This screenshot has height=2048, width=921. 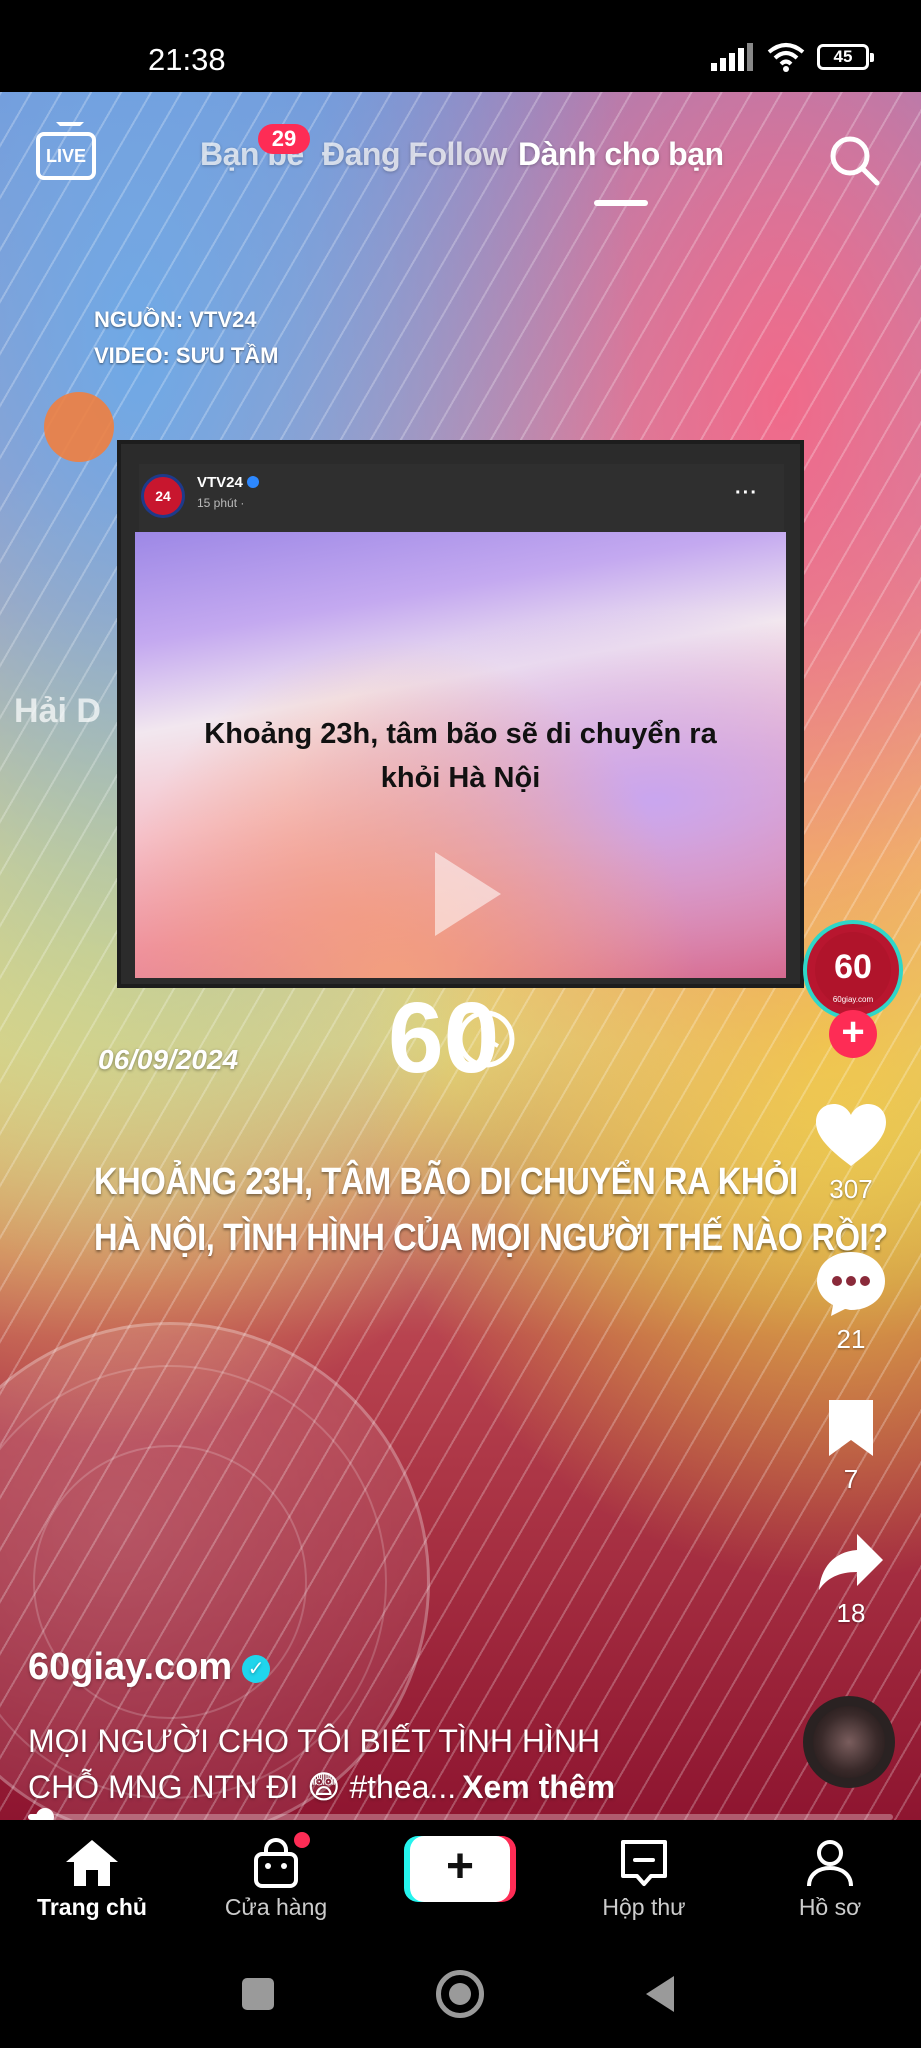 What do you see at coordinates (849, 1742) in the screenshot?
I see `music-disc` at bounding box center [849, 1742].